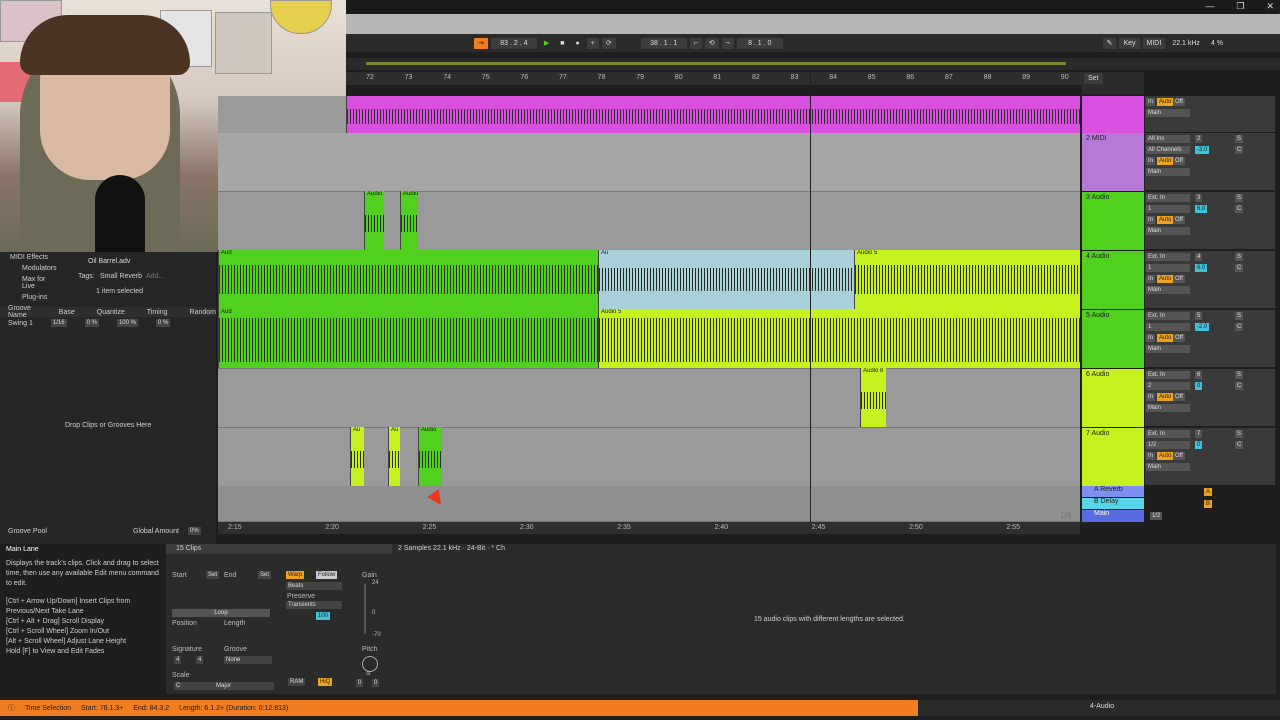 This screenshot has height=720, width=1280. What do you see at coordinates (481, 43) in the screenshot?
I see `arrangement-record-icon: ⇥` at bounding box center [481, 43].